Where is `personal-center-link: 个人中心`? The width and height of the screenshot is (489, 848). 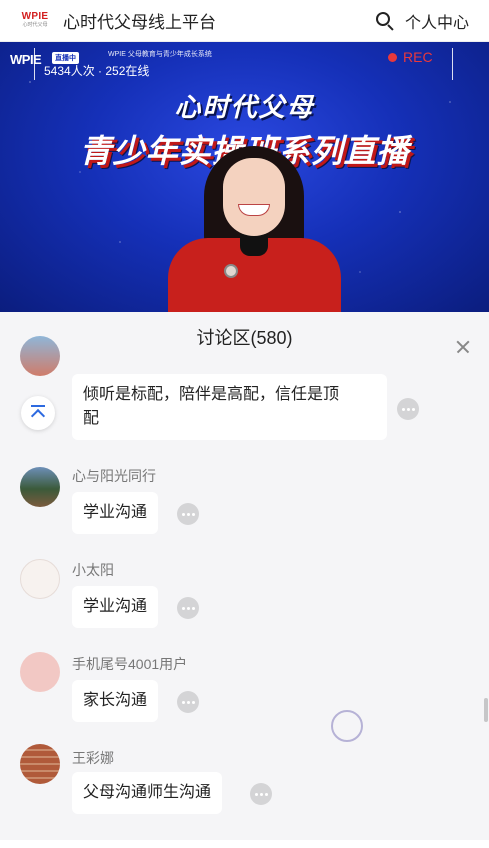
personal-center-link: 个人中心 is located at coordinates (437, 21).